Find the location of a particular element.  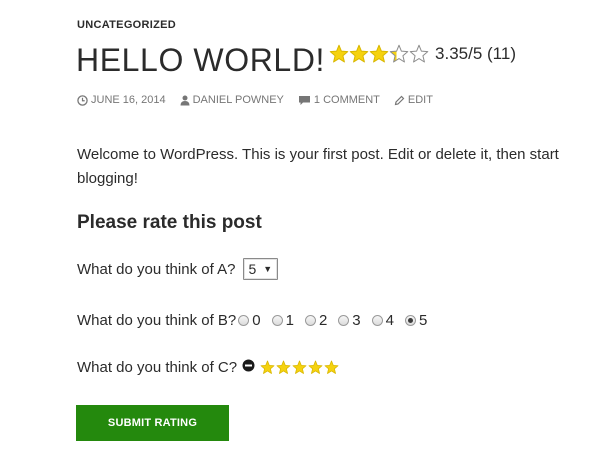

question-c-star-rating is located at coordinates (300, 367).